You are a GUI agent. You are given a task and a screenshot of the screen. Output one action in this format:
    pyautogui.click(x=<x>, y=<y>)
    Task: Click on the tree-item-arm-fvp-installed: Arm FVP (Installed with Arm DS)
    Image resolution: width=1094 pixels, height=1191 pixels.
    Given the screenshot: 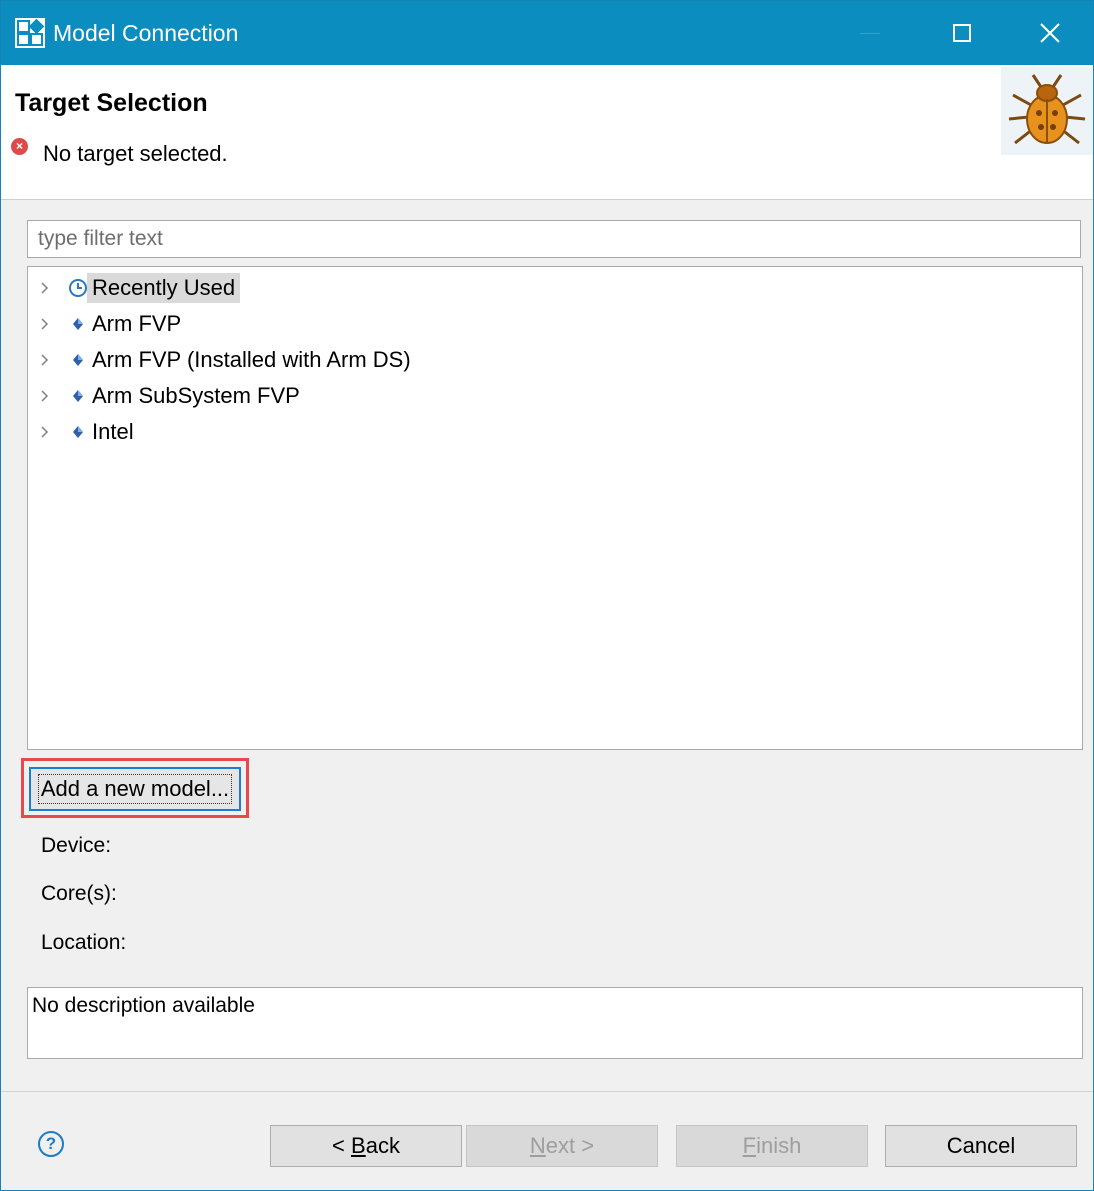 What is the action you would take?
    pyautogui.click(x=555, y=360)
    